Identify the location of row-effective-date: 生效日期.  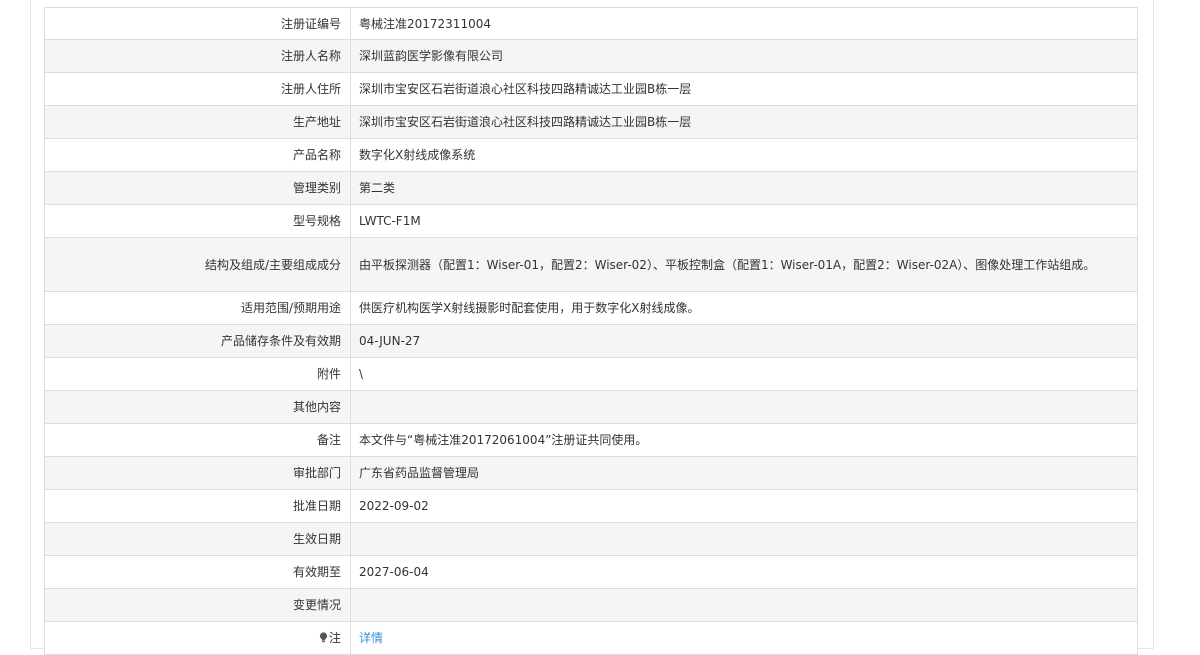
(591, 539).